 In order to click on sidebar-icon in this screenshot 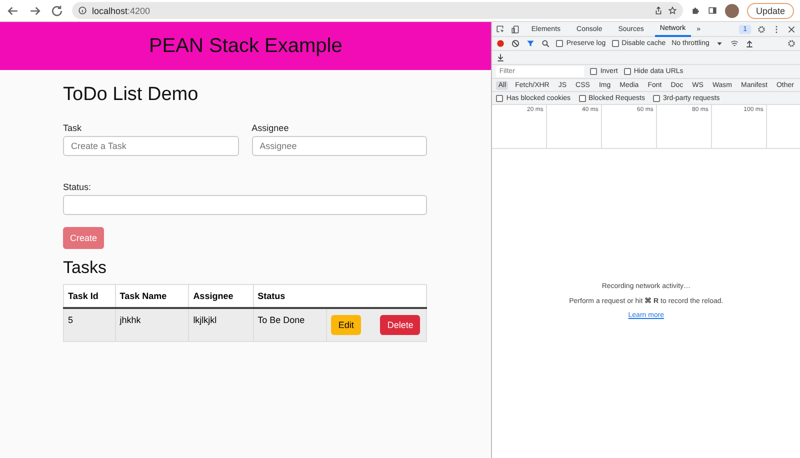, I will do `click(712, 10)`.